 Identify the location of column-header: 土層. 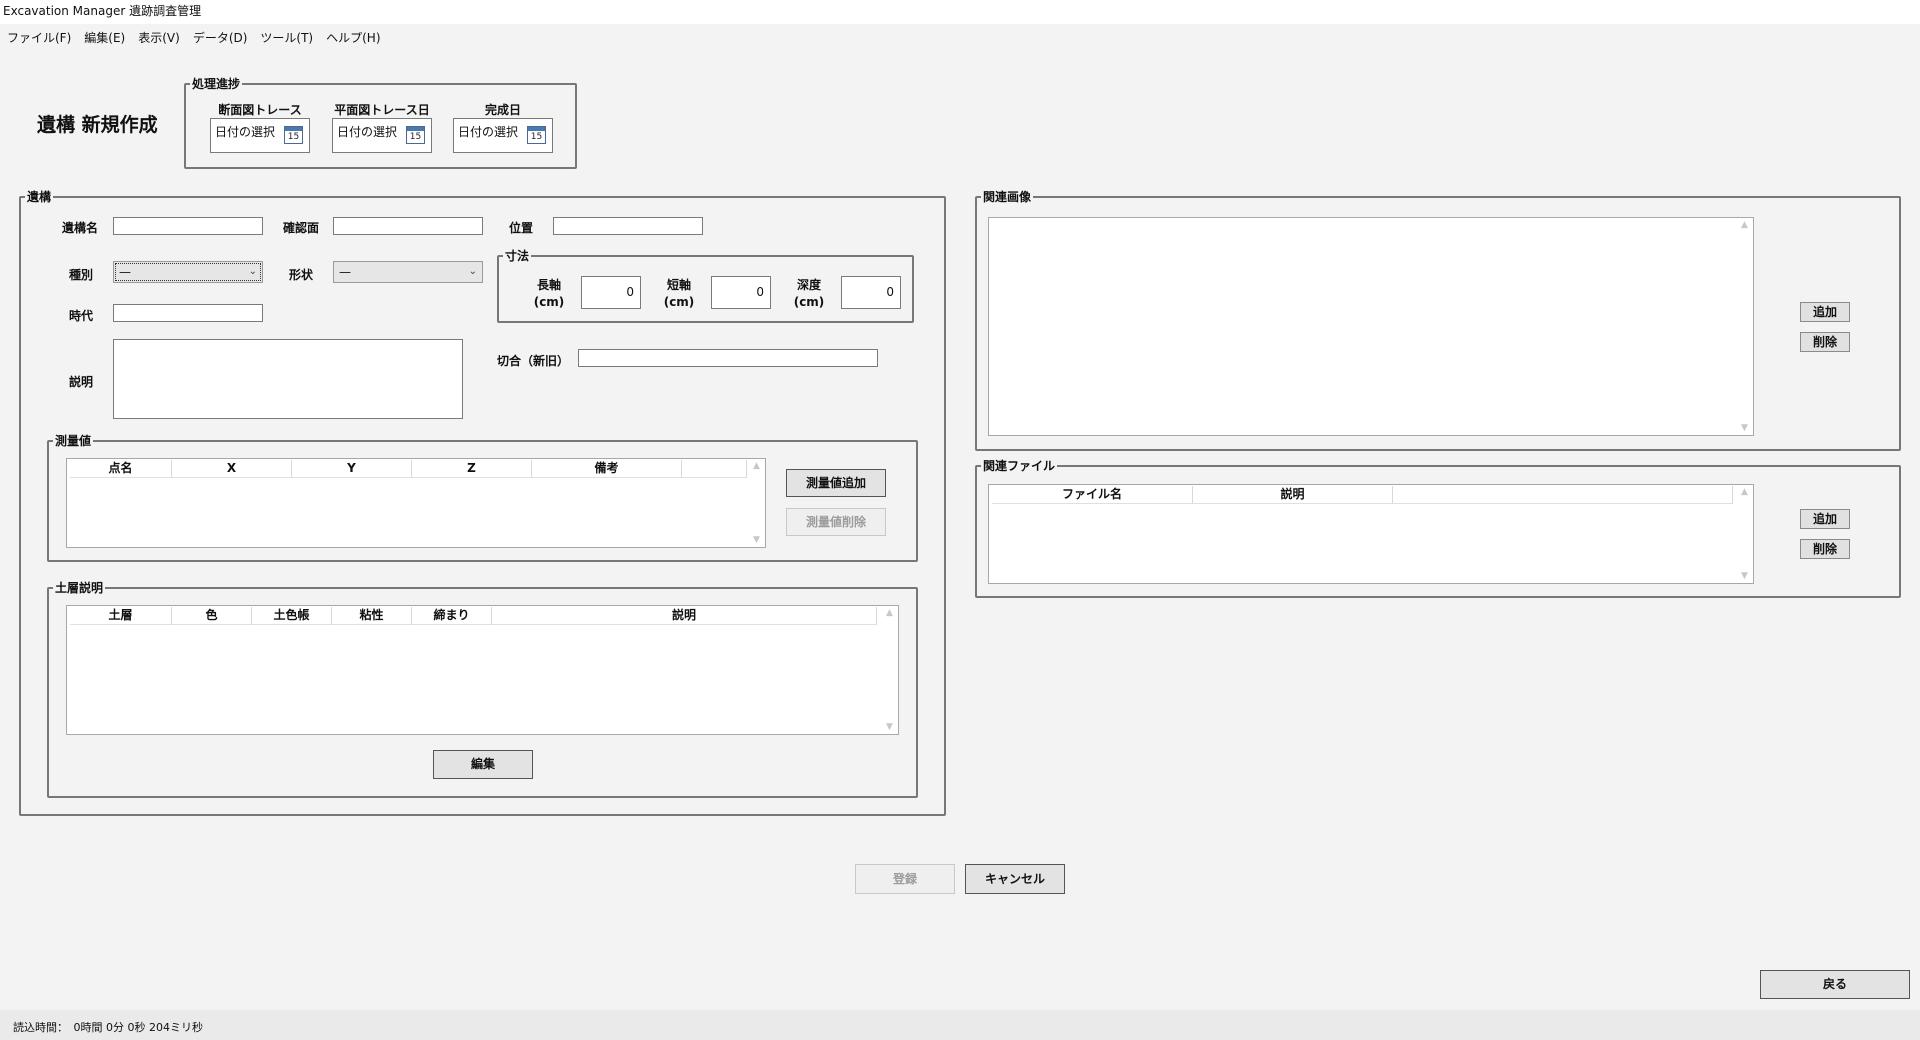
(121, 616).